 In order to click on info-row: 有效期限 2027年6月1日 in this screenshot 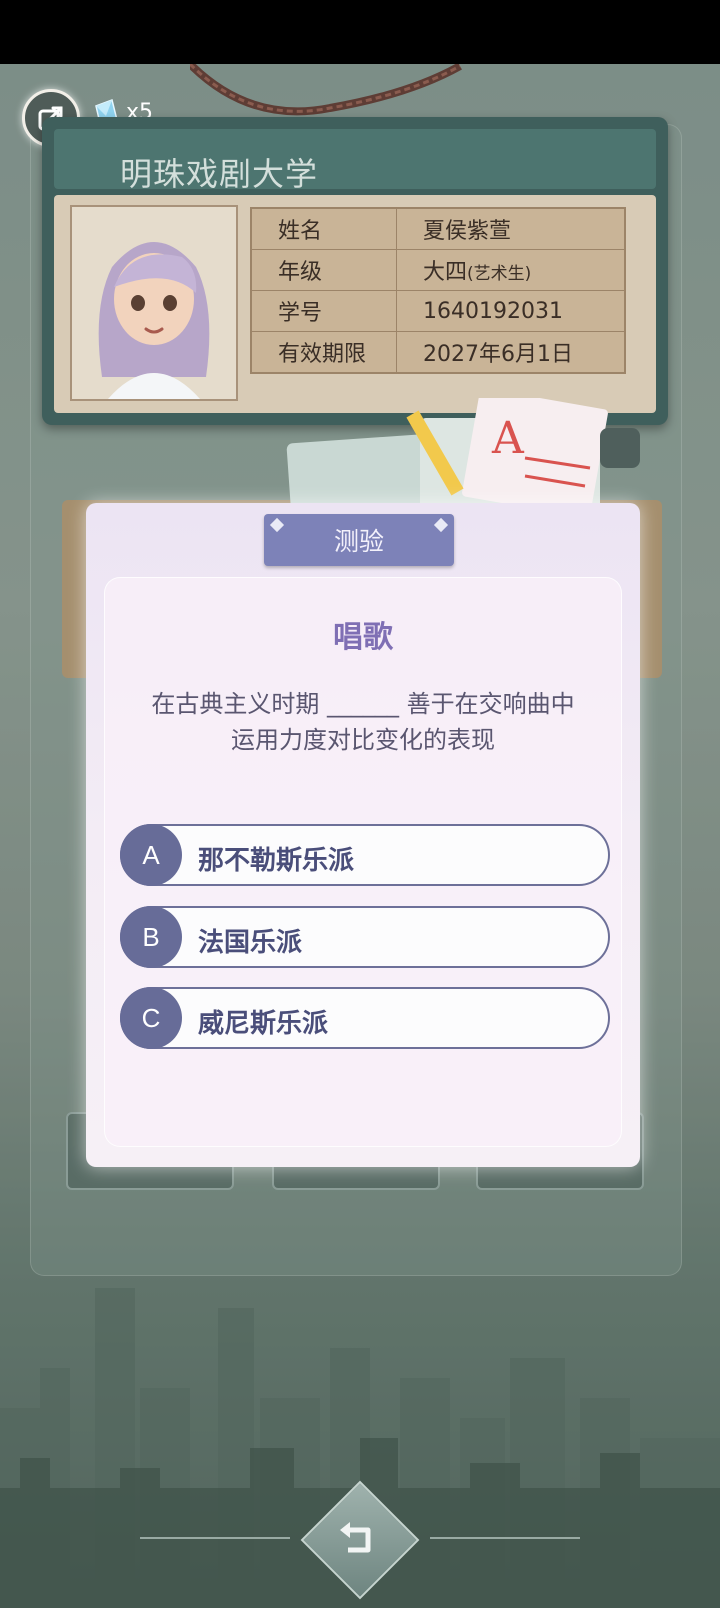, I will do `click(438, 352)`.